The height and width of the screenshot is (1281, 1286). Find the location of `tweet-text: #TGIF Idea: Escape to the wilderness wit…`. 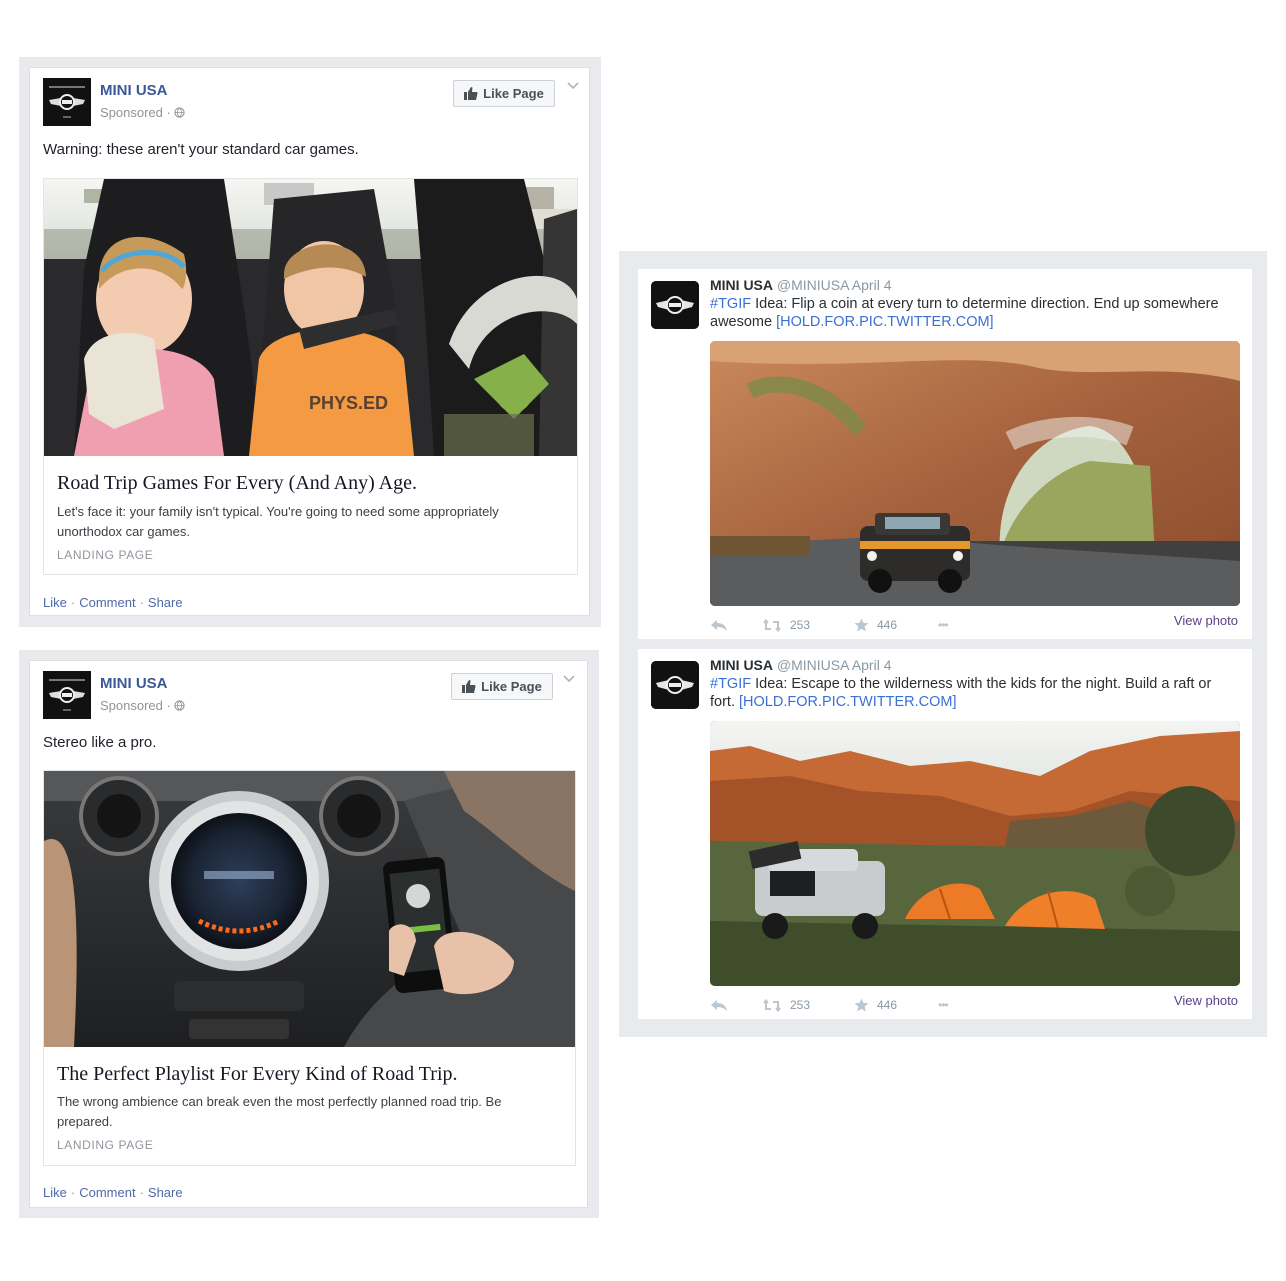

tweet-text: #TGIF Idea: Escape to the wilderness wit… is located at coordinates (970, 693).